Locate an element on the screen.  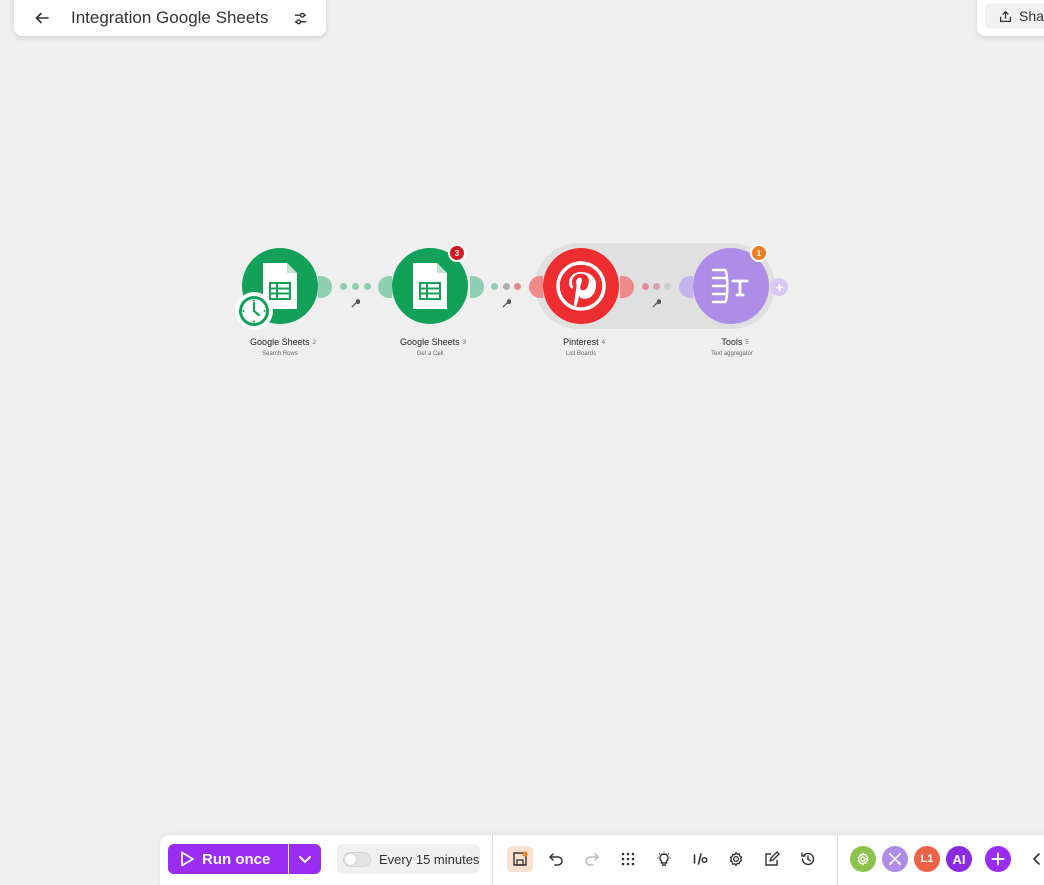
add-app-button is located at coordinates (998, 859).